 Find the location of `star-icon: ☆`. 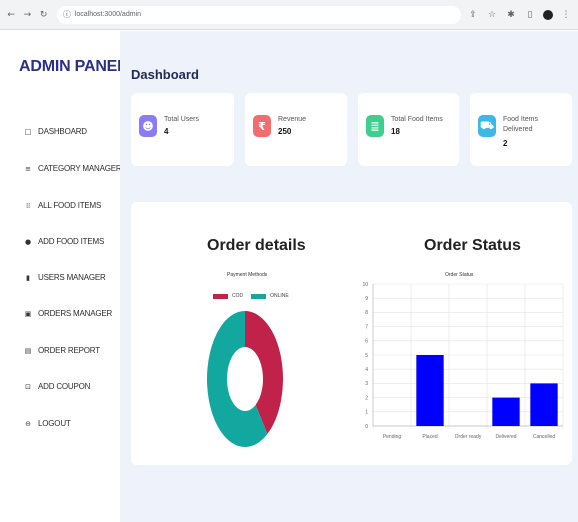

star-icon: ☆ is located at coordinates (492, 15).